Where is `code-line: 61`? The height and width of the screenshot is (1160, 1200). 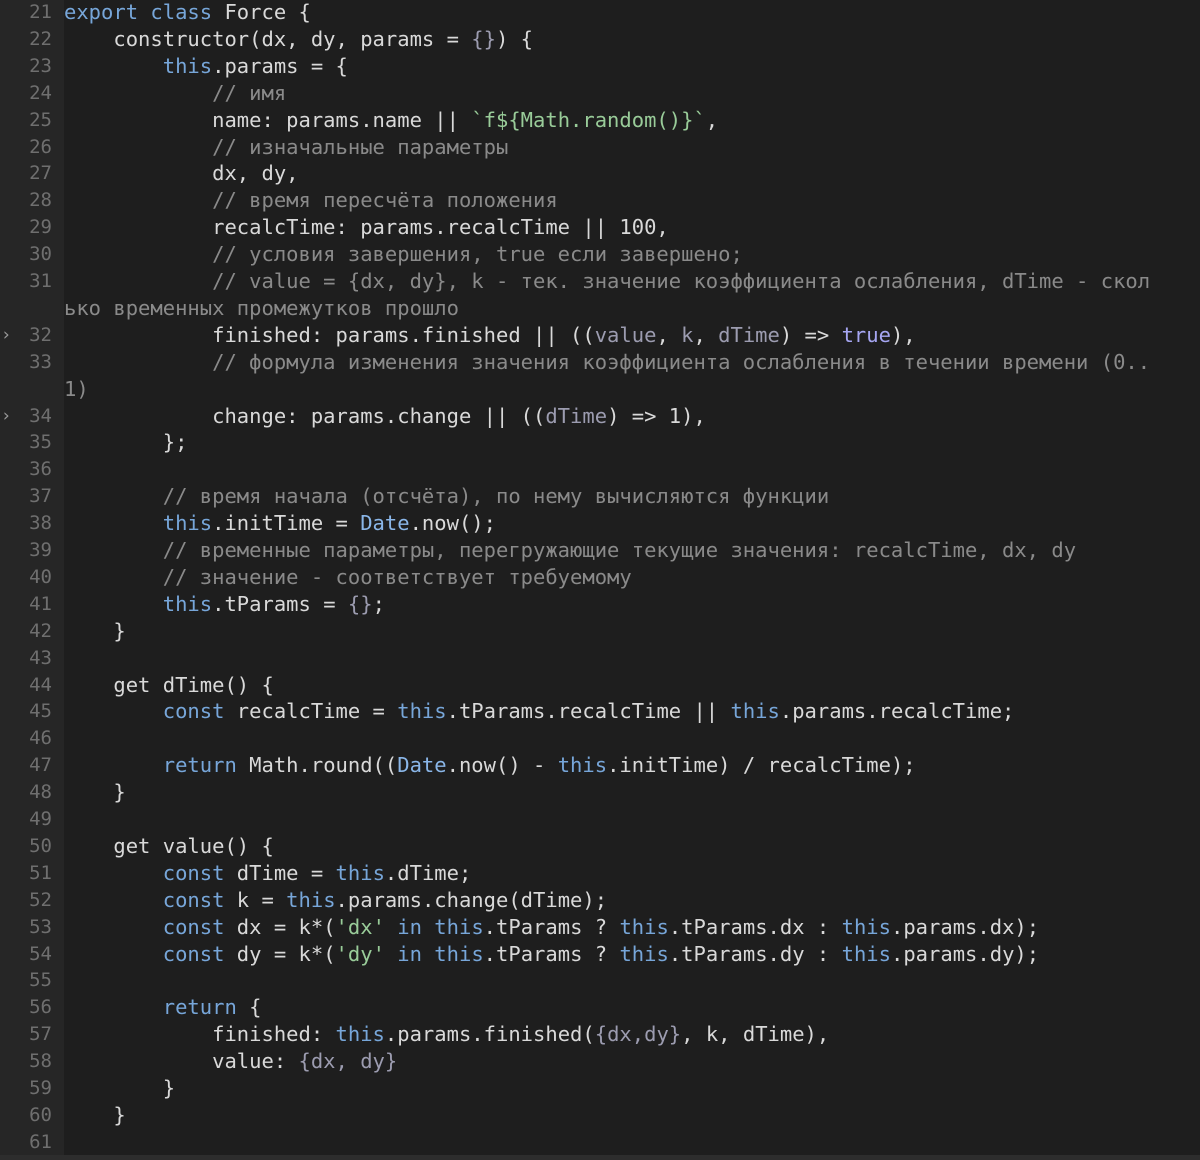
code-line: 61 is located at coordinates (600, 1142).